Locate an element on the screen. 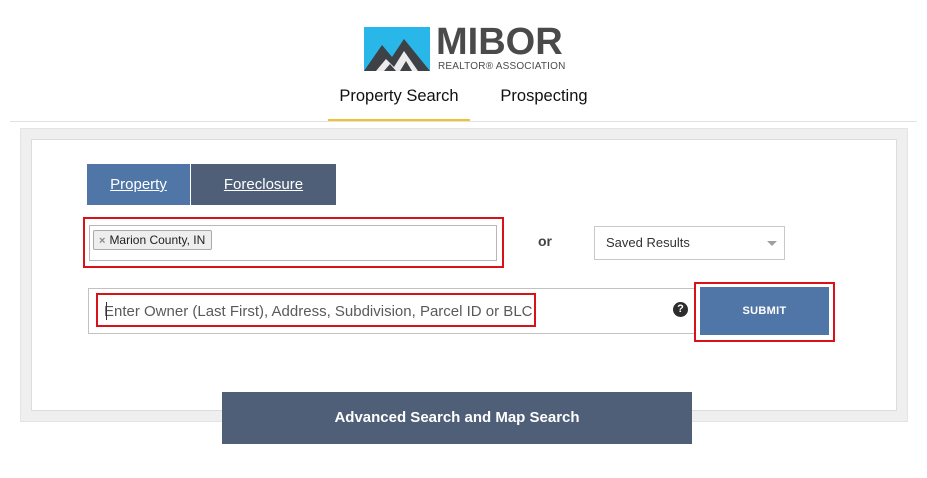 The width and height of the screenshot is (927, 478). tab-prospecting: Prospecting is located at coordinates (544, 103).